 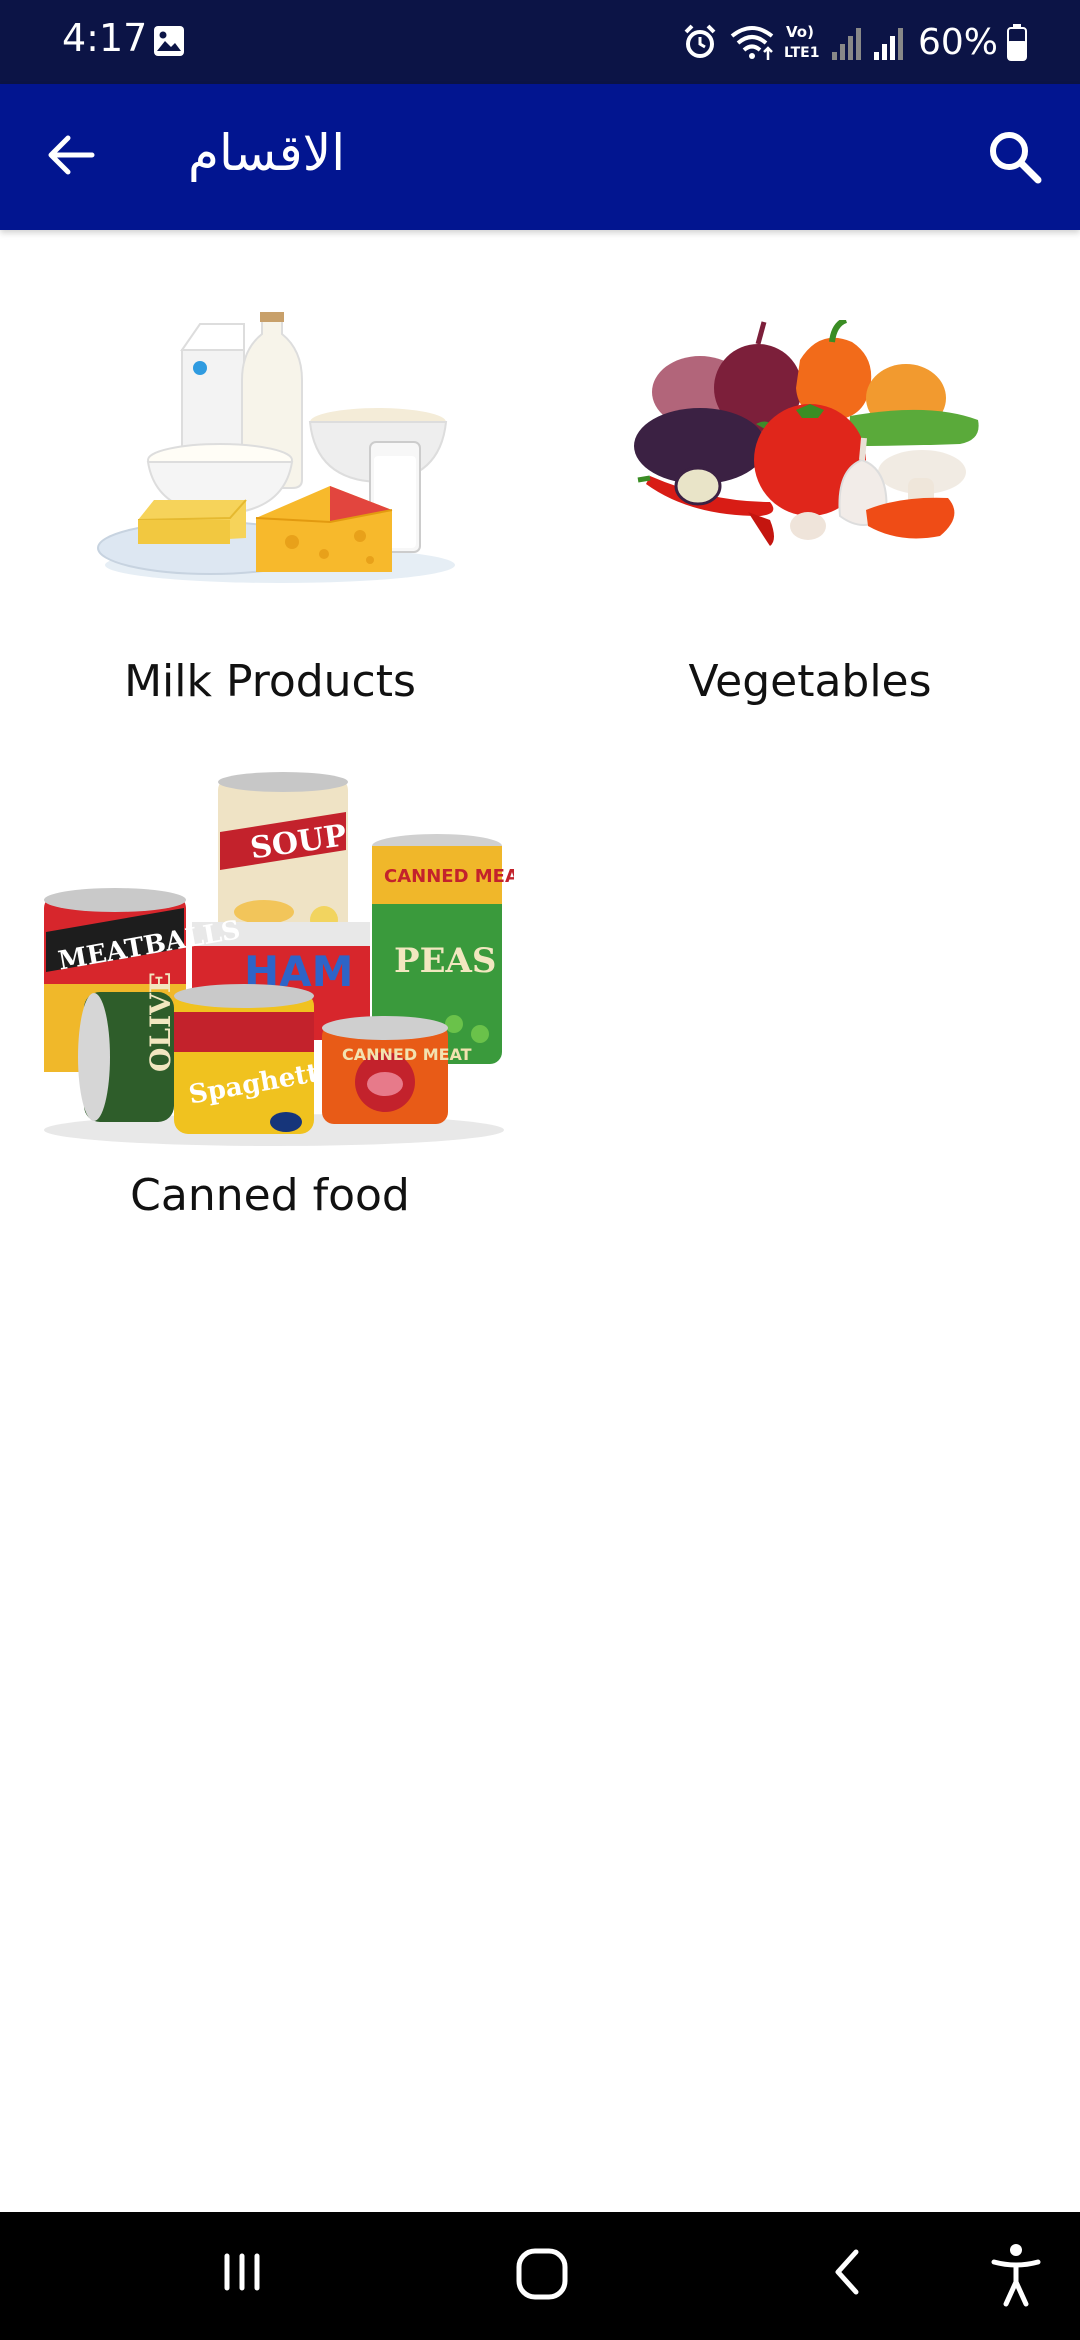 I want to click on svg-text: Vo), so click(x=800, y=32).